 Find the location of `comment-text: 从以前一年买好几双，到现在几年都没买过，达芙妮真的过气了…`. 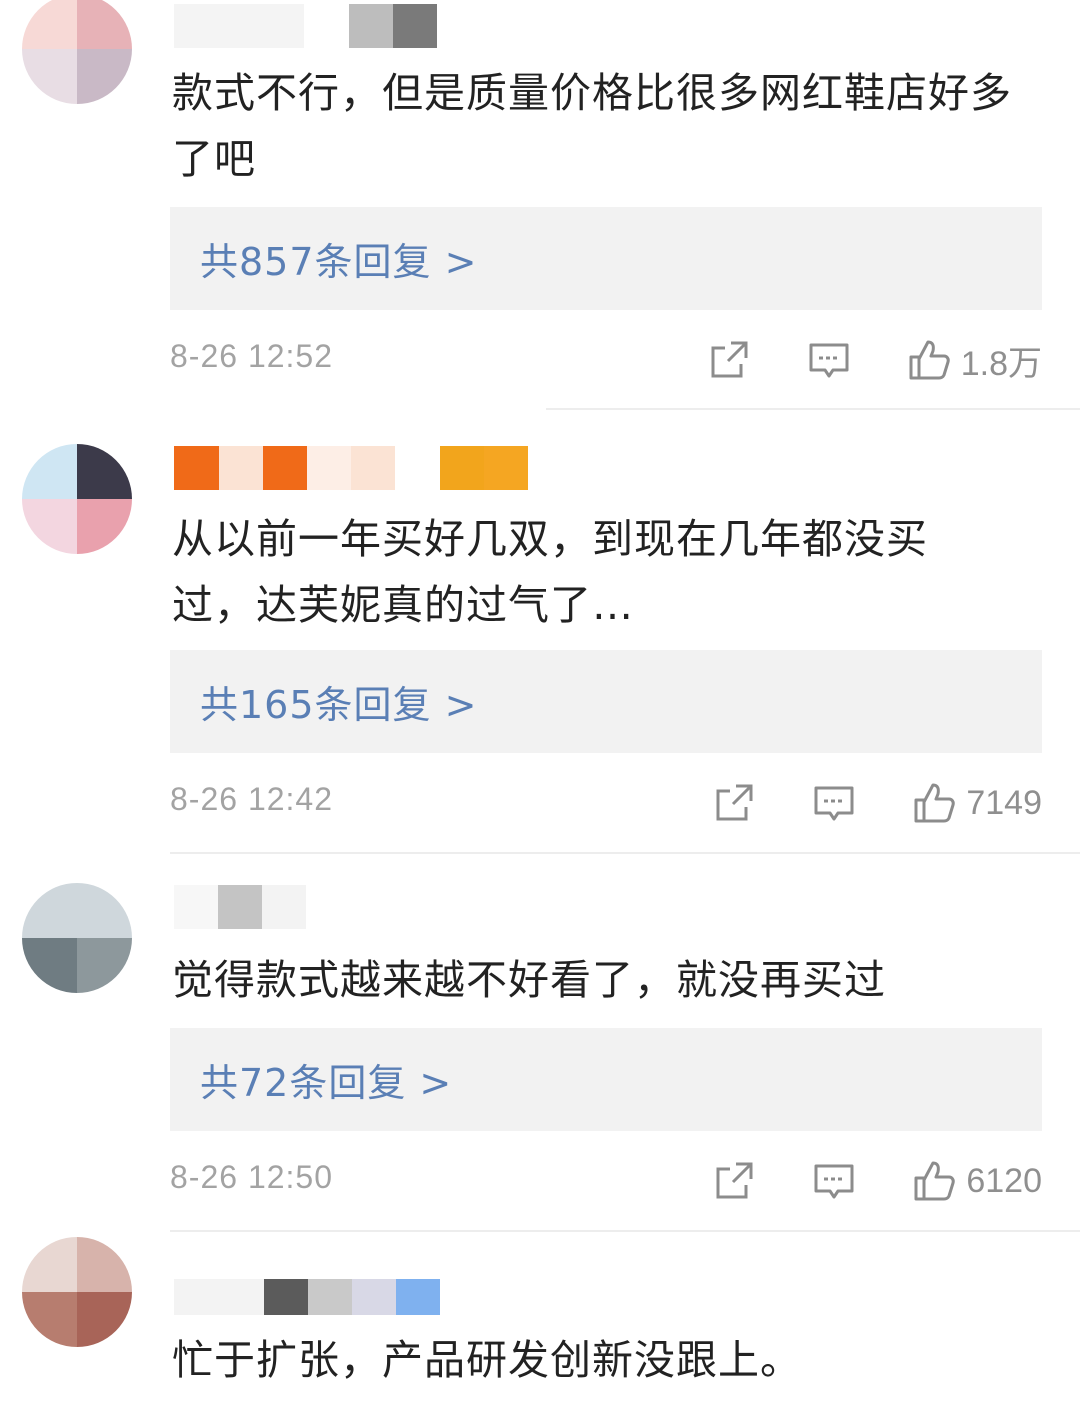

comment-text: 从以前一年买好几双，到现在几年都没买过，达芙妮真的过气了… is located at coordinates (550, 572).